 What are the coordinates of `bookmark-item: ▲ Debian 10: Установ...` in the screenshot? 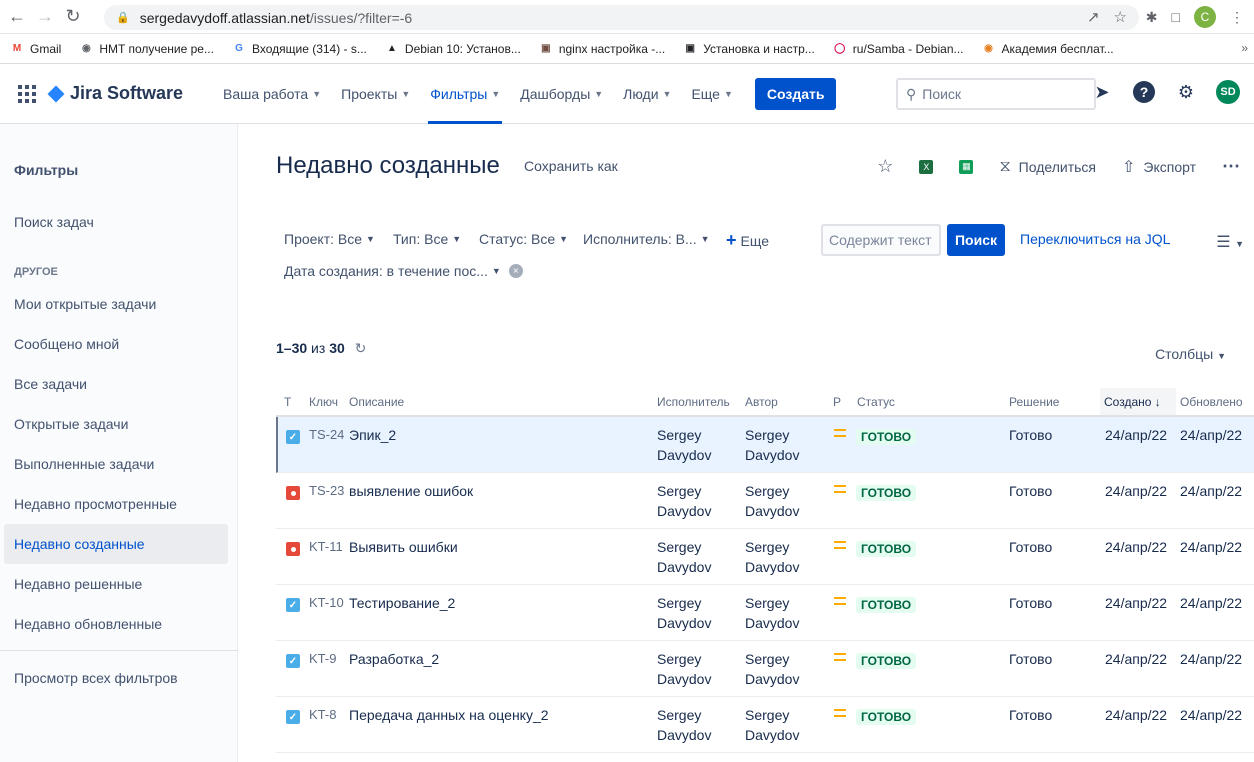 It's located at (453, 49).